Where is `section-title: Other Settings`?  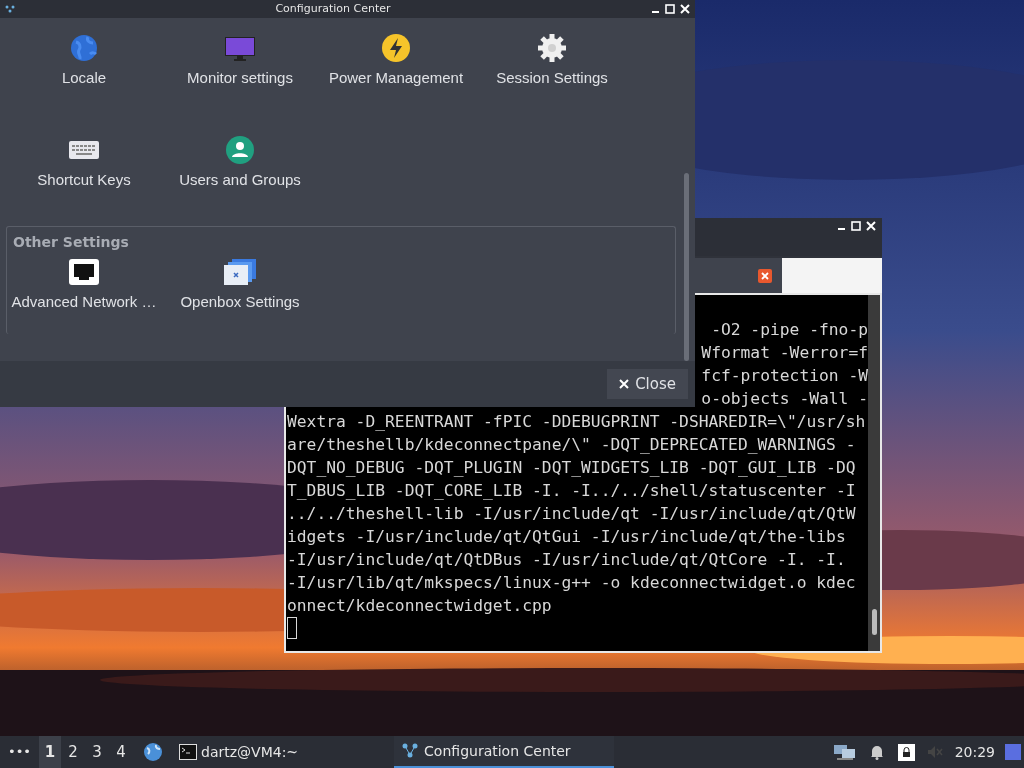 section-title: Other Settings is located at coordinates (71, 242).